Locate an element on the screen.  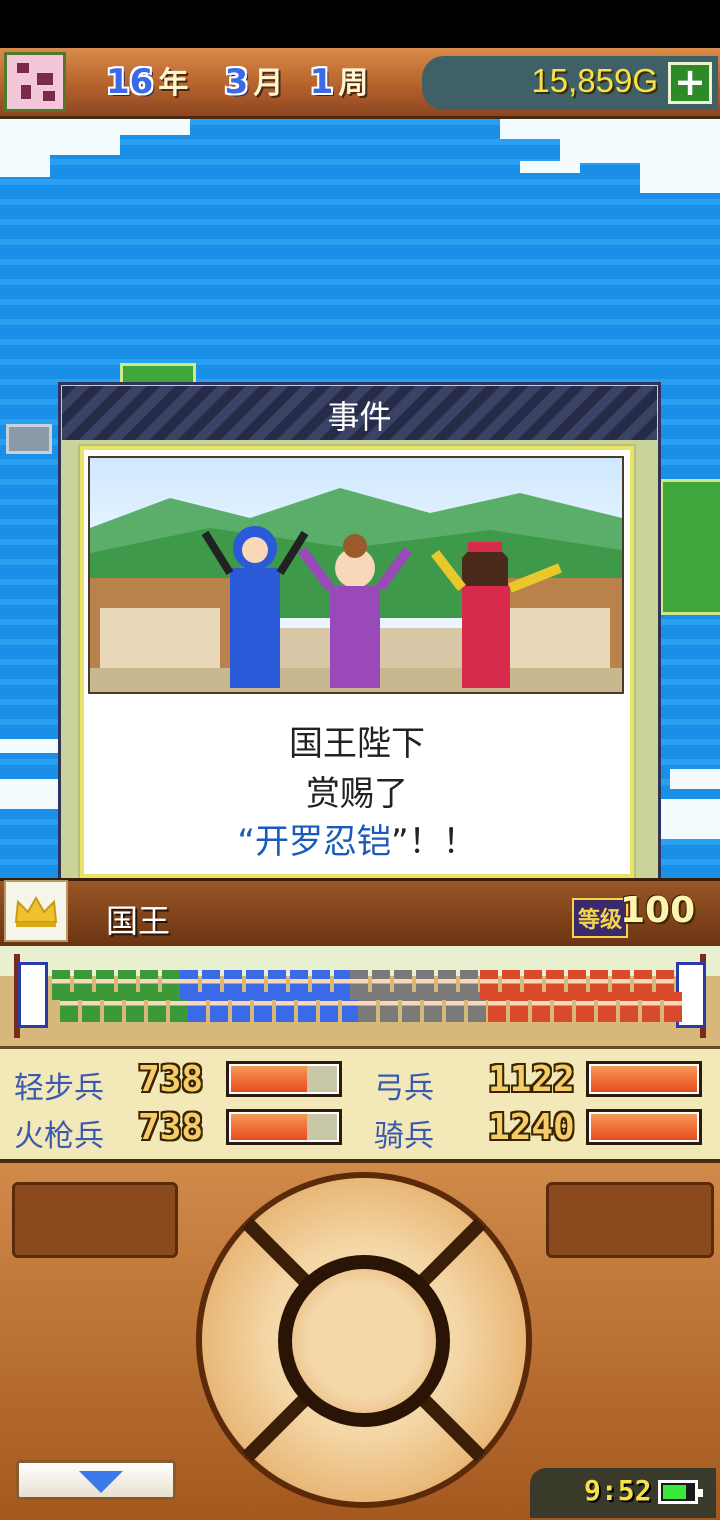
troop-label-musketeer: 火枪兵 is located at coordinates (59, 1136).